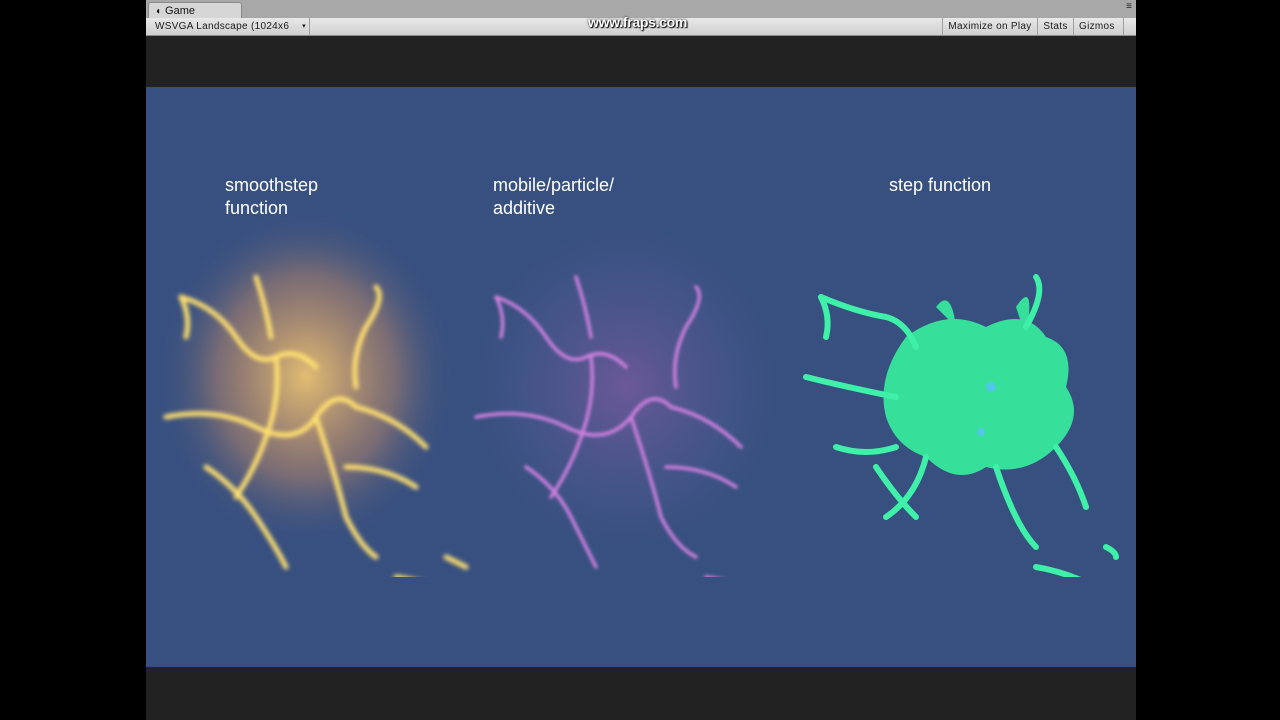 This screenshot has width=1280, height=720. Describe the element at coordinates (961, 425) in the screenshot. I see `step-function-crack-effect` at that location.